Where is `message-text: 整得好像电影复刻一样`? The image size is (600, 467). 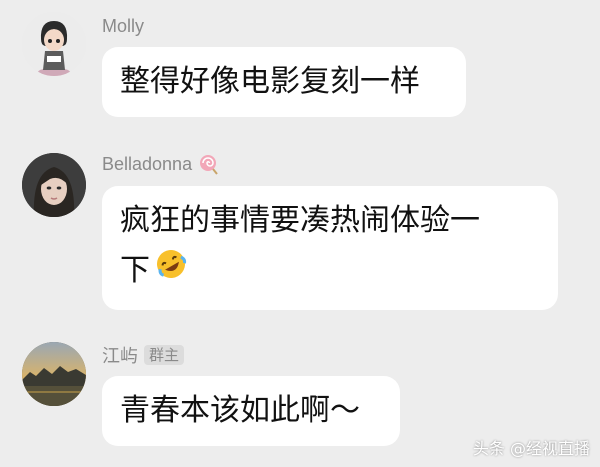 message-text: 整得好像电影复刻一样 is located at coordinates (270, 81).